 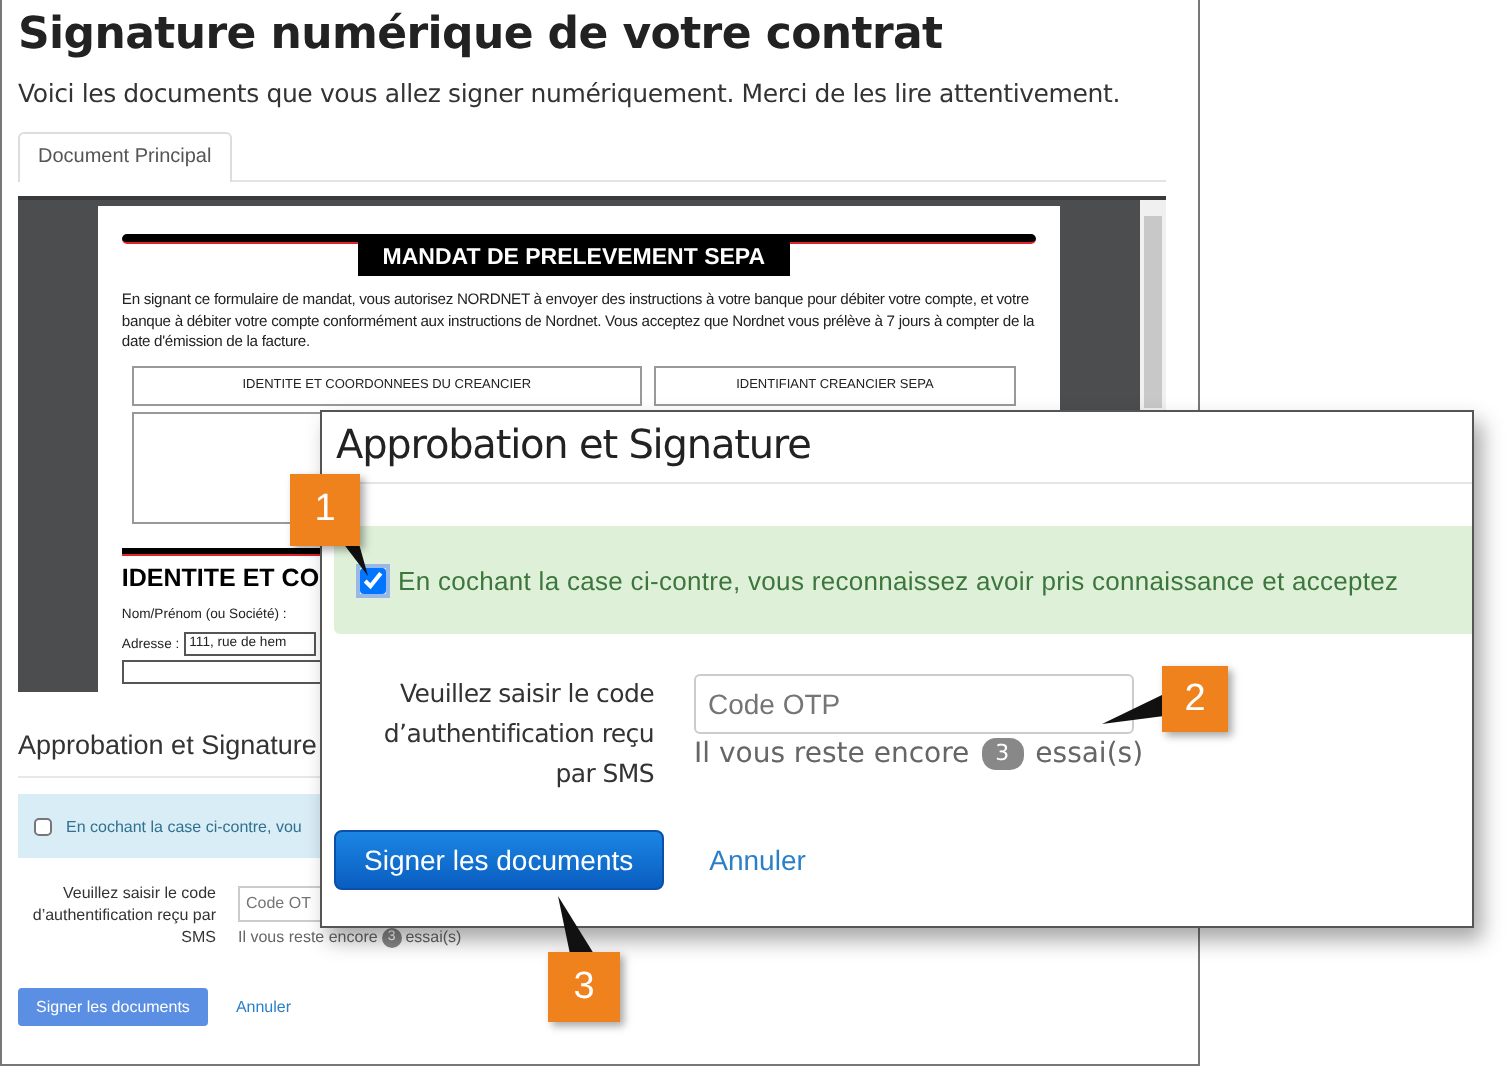 I want to click on consent-text: En cochant la case ci-contre, vous reconnaissez avoir pris connaissance et acceptez, so click(x=898, y=580).